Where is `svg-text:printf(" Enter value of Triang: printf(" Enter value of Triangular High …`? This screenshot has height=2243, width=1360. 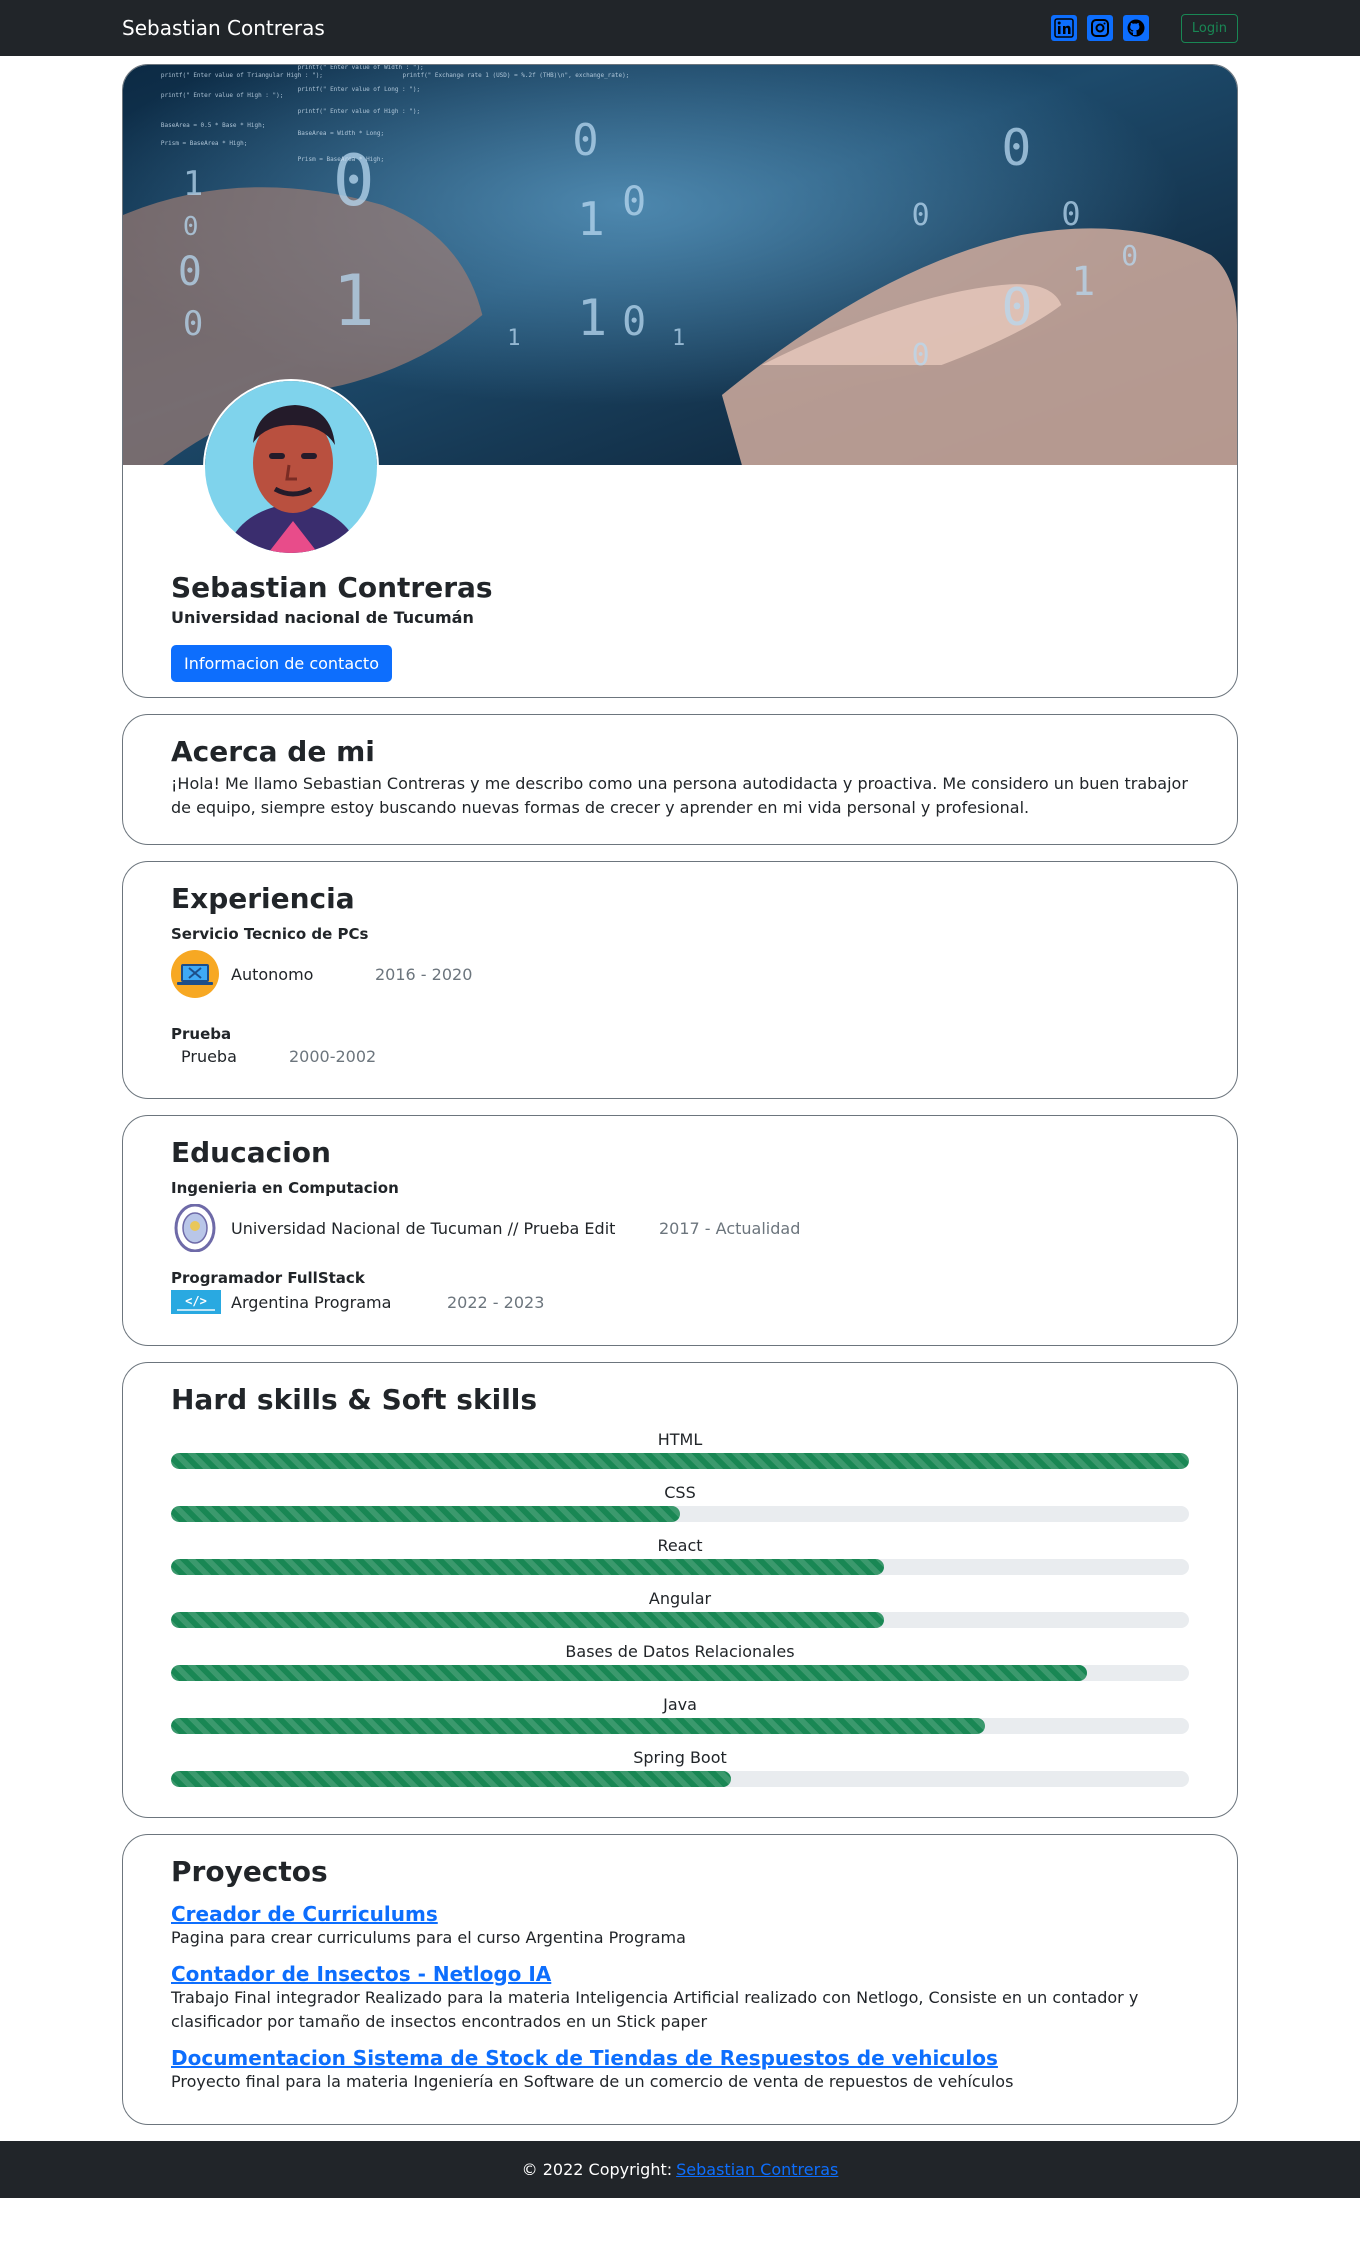
svg-text:printf(" Enter value of Triang: printf(" Enter value of Triangular High … is located at coordinates (242, 75).